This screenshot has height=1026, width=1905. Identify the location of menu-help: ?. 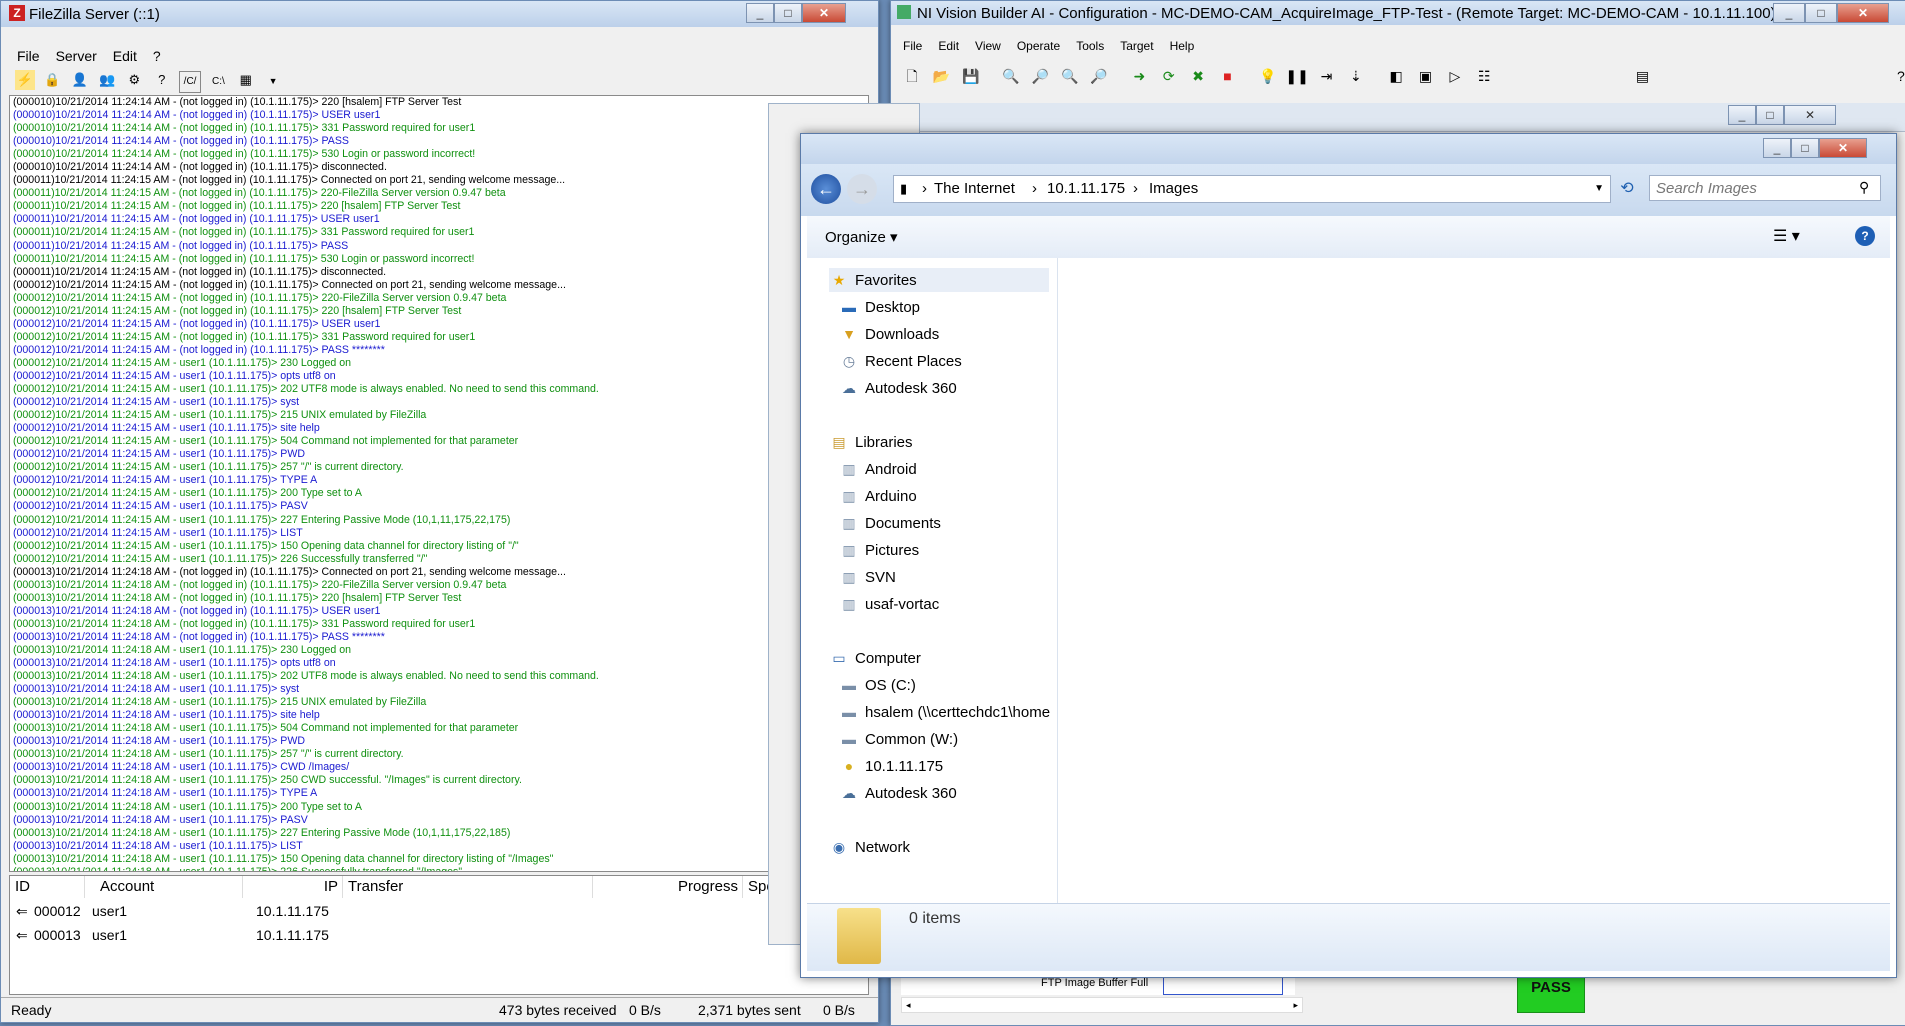
(157, 56).